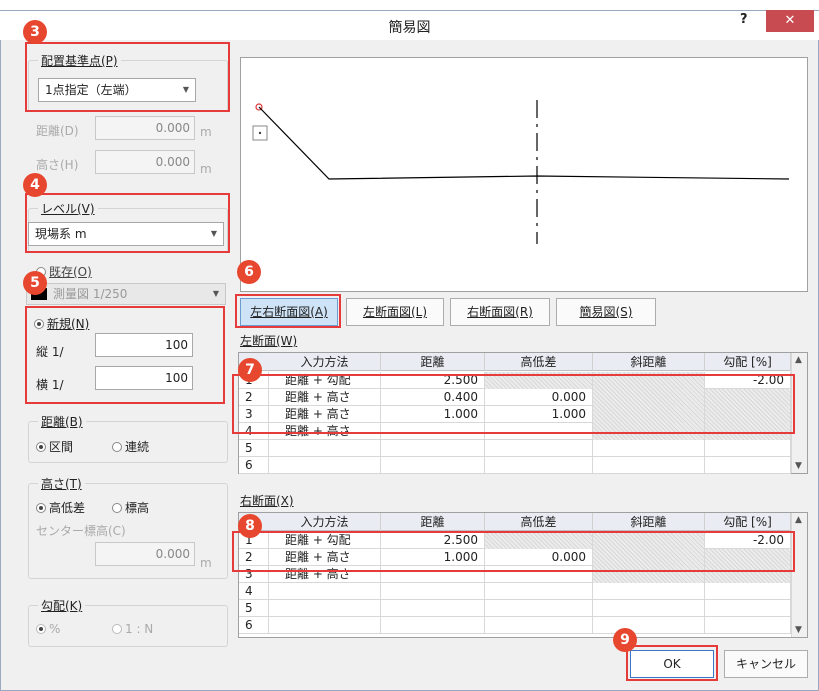 The image size is (819, 691). I want to click on step-badge-7: 7, so click(250, 370).